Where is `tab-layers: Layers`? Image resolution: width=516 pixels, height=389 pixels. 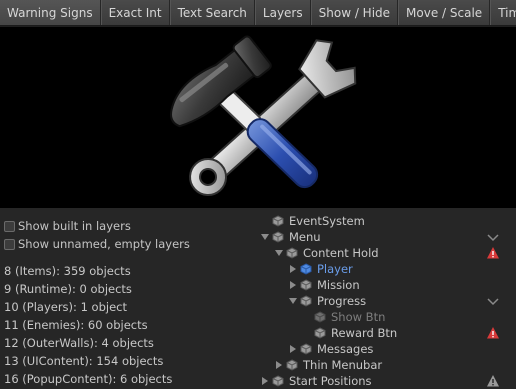
tab-layers: Layers is located at coordinates (282, 12).